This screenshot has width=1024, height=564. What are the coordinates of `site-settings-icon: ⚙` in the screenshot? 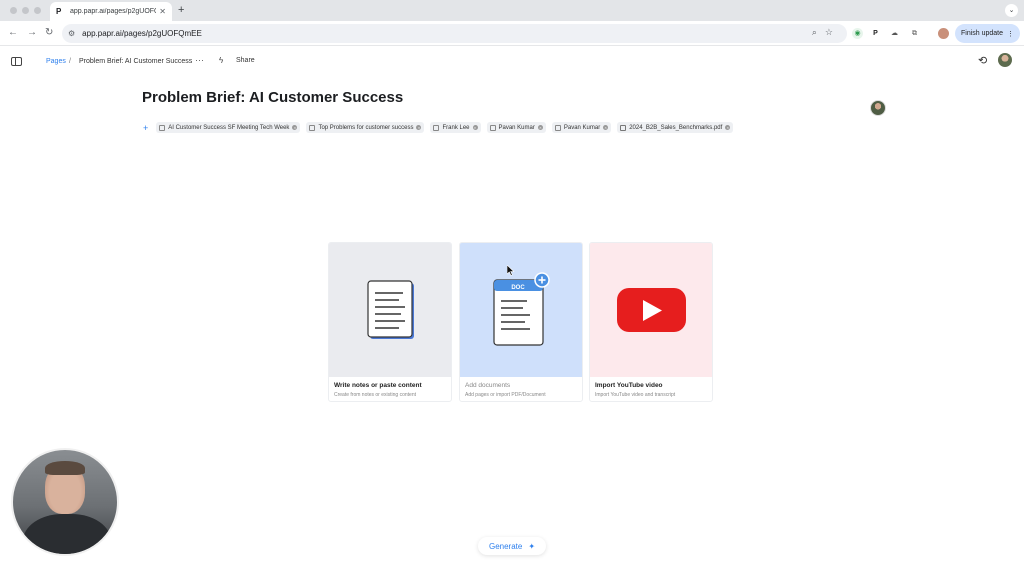 It's located at (71, 33).